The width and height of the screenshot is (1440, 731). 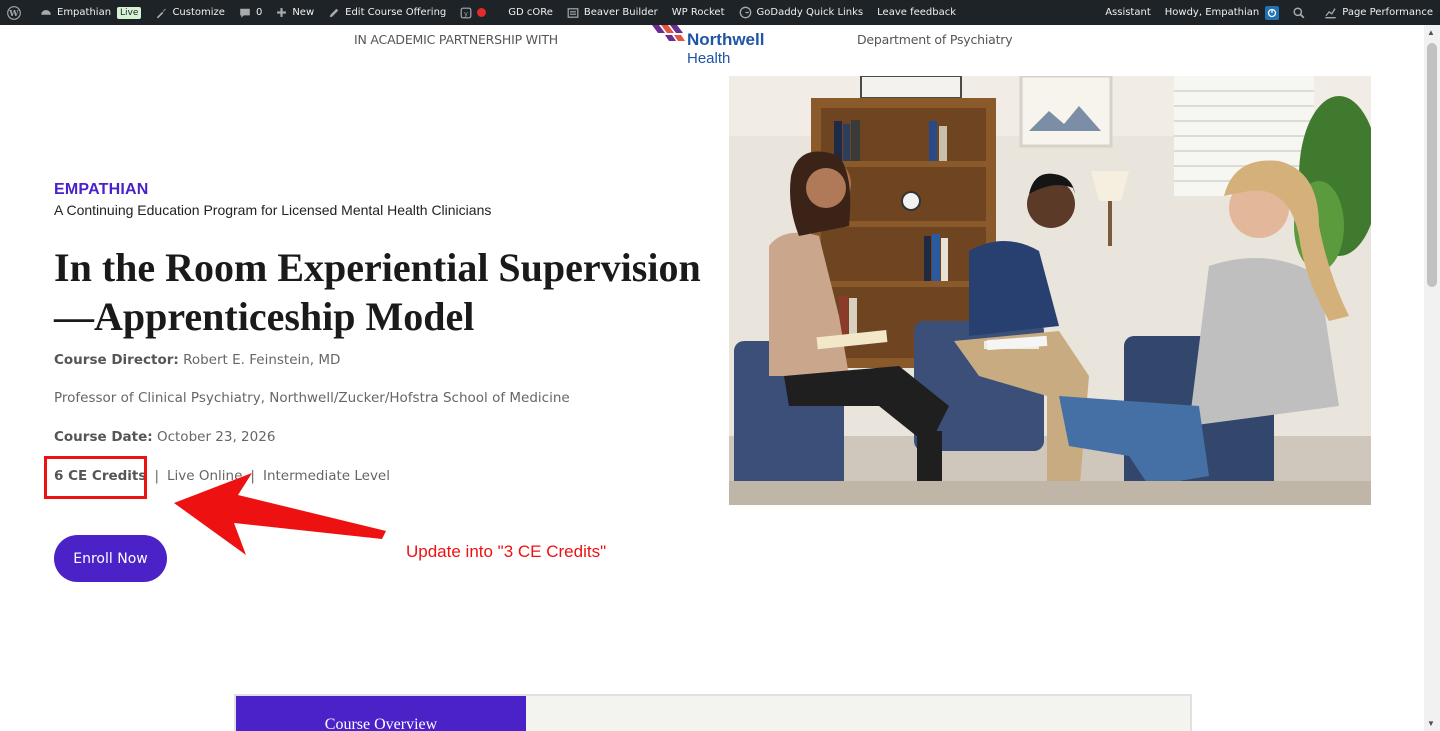 I want to click on assistant-label: Assistant, so click(x=1128, y=12).